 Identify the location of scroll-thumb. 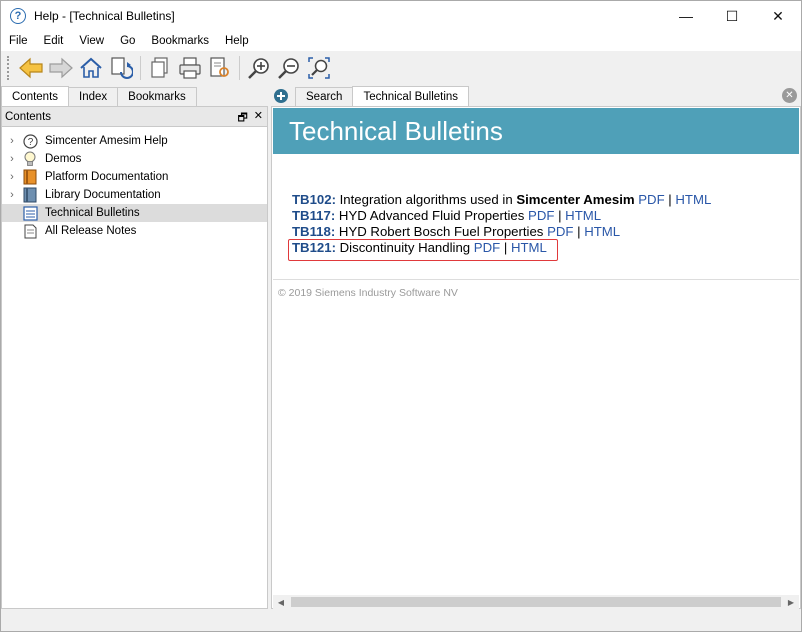
(536, 602).